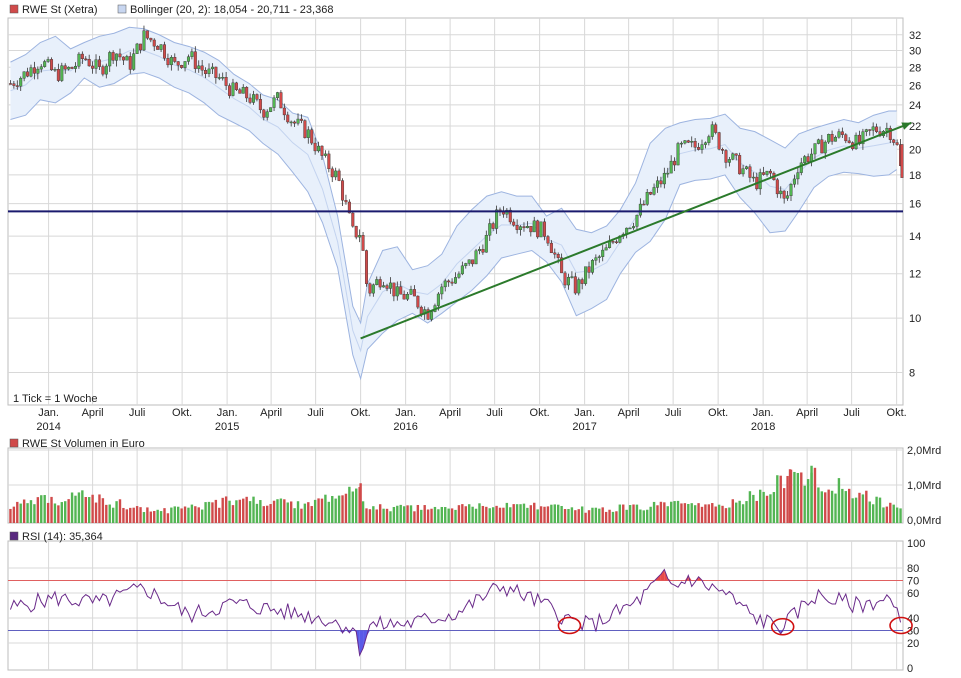  What do you see at coordinates (913, 569) in the screenshot?
I see `rsi-tick-label: 80` at bounding box center [913, 569].